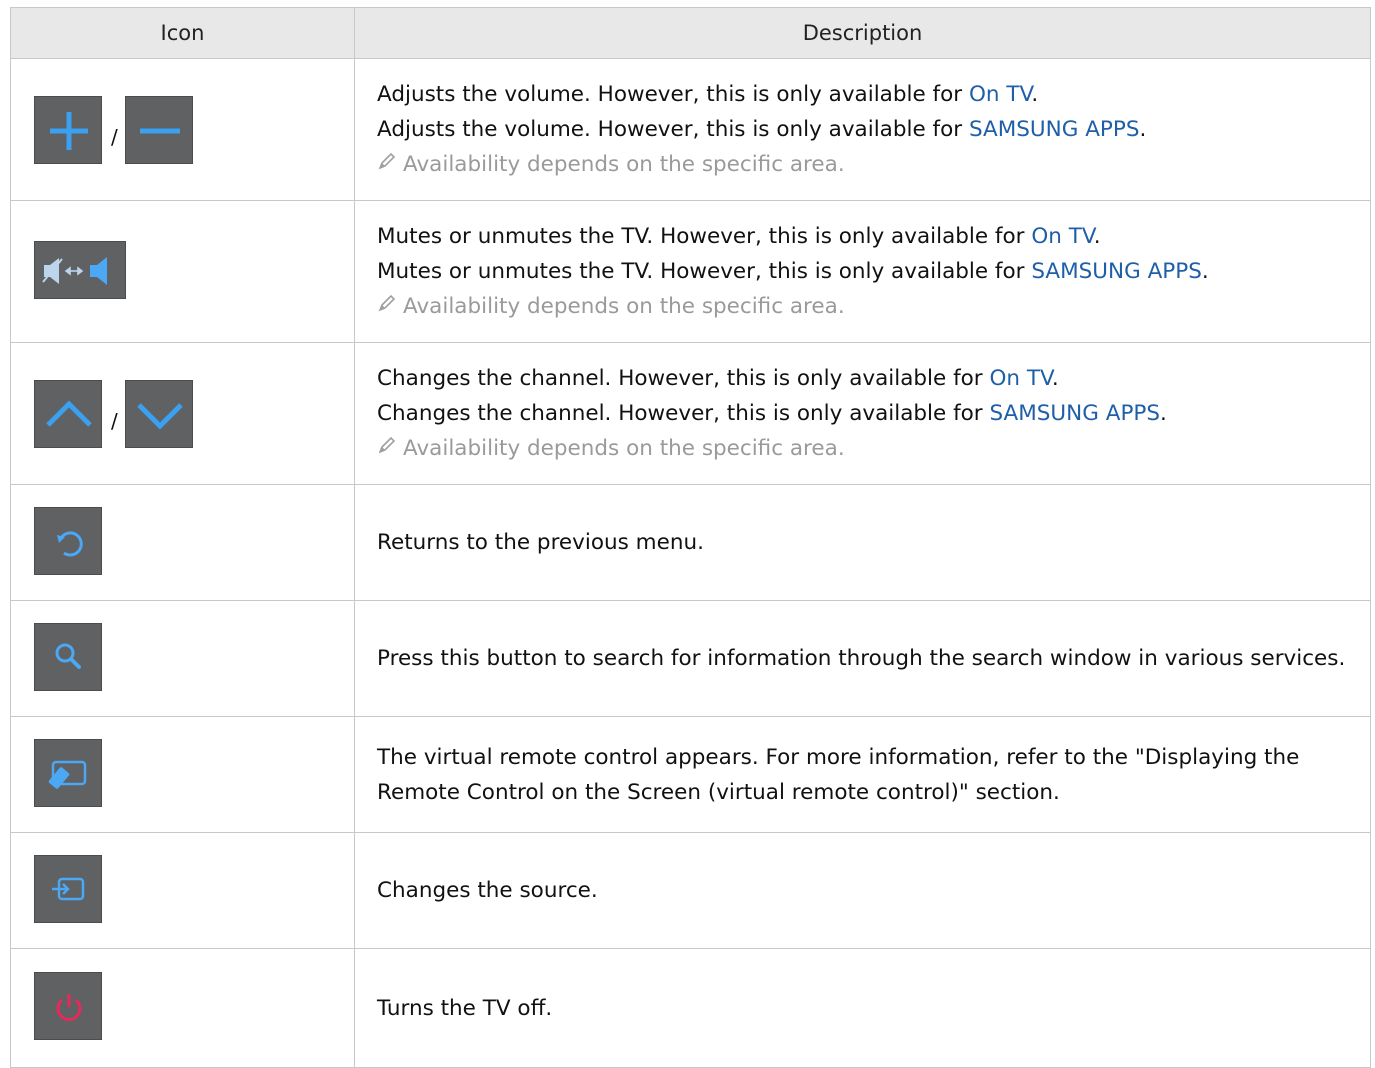 The height and width of the screenshot is (1068, 1375). I want to click on description-cell: Returns to the previous menu., so click(862, 542).